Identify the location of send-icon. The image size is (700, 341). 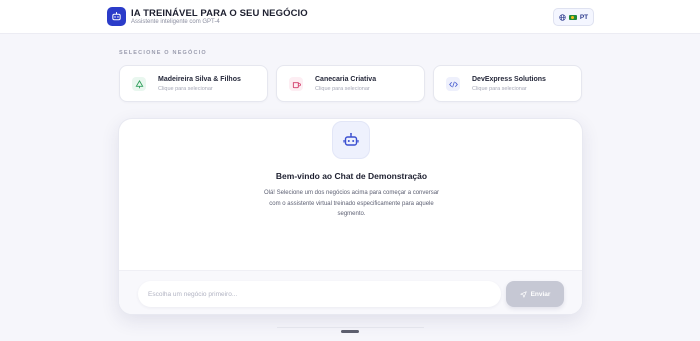
(523, 294).